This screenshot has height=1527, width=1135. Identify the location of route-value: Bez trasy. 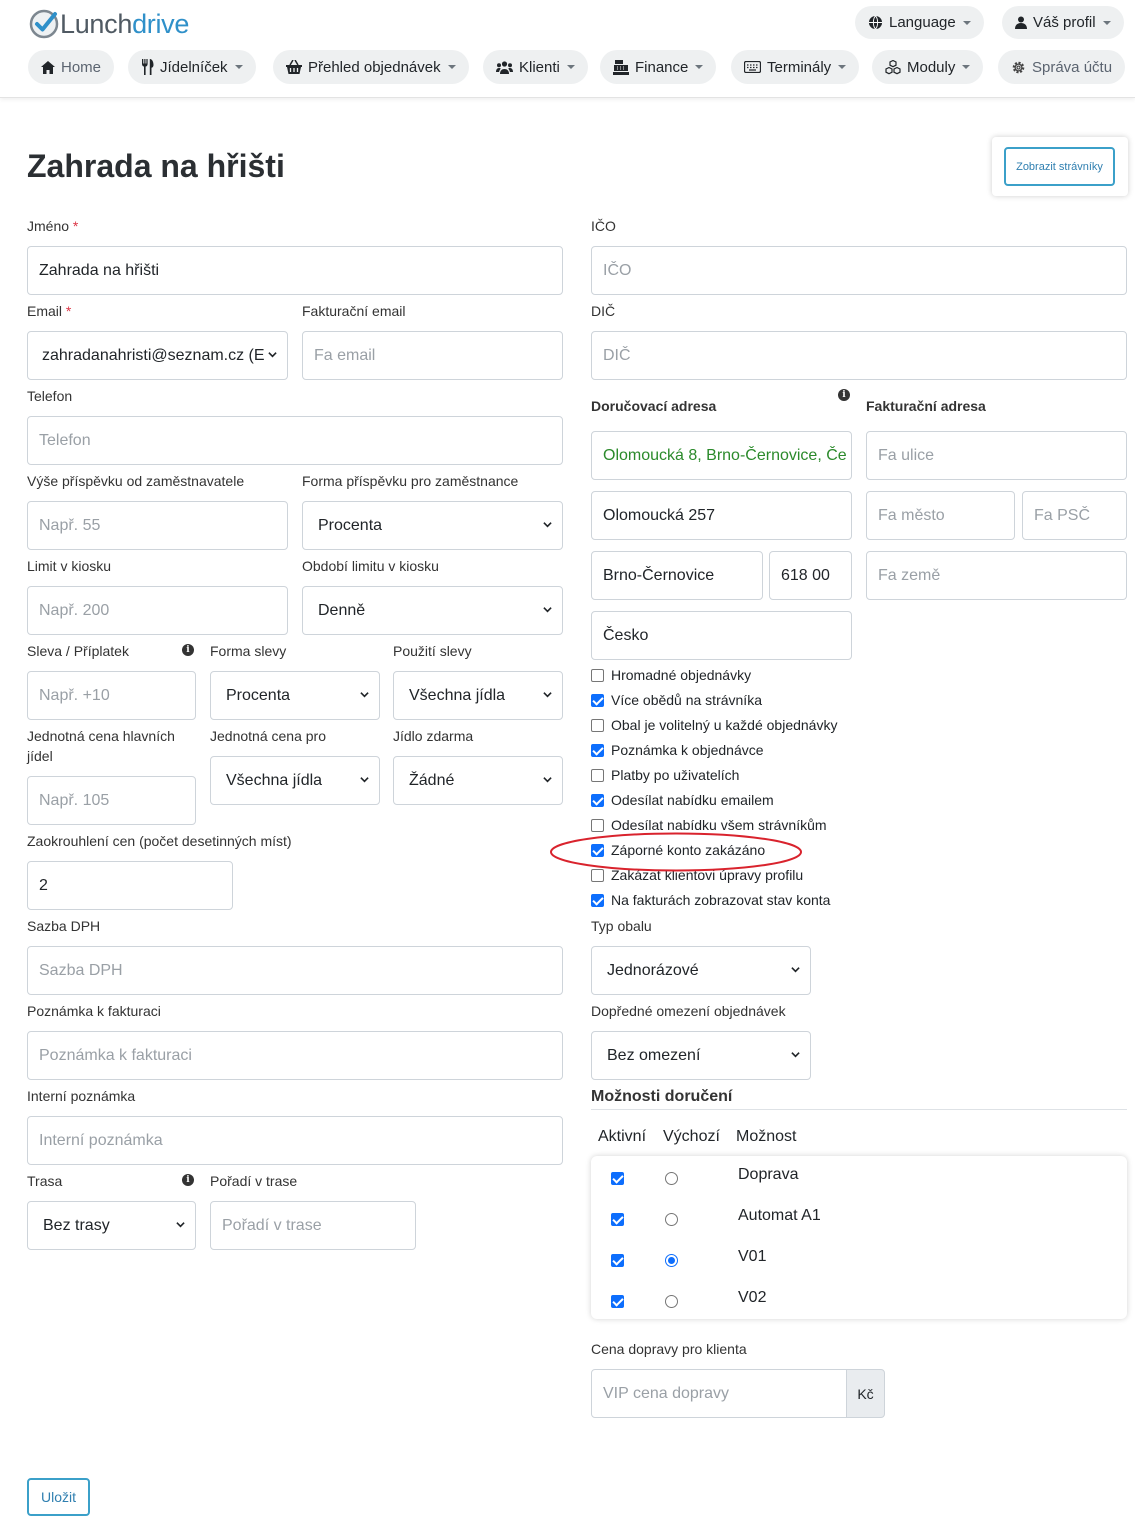
(76, 1225).